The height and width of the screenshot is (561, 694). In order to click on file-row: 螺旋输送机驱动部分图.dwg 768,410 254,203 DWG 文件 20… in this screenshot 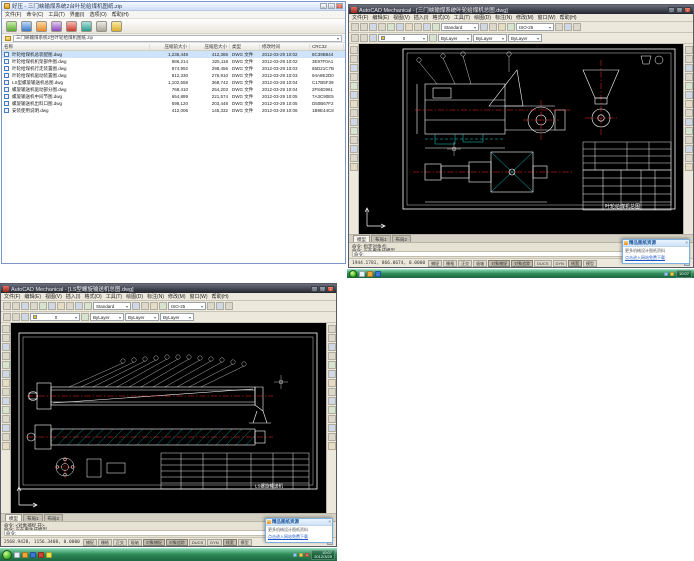, I will do `click(173, 89)`.